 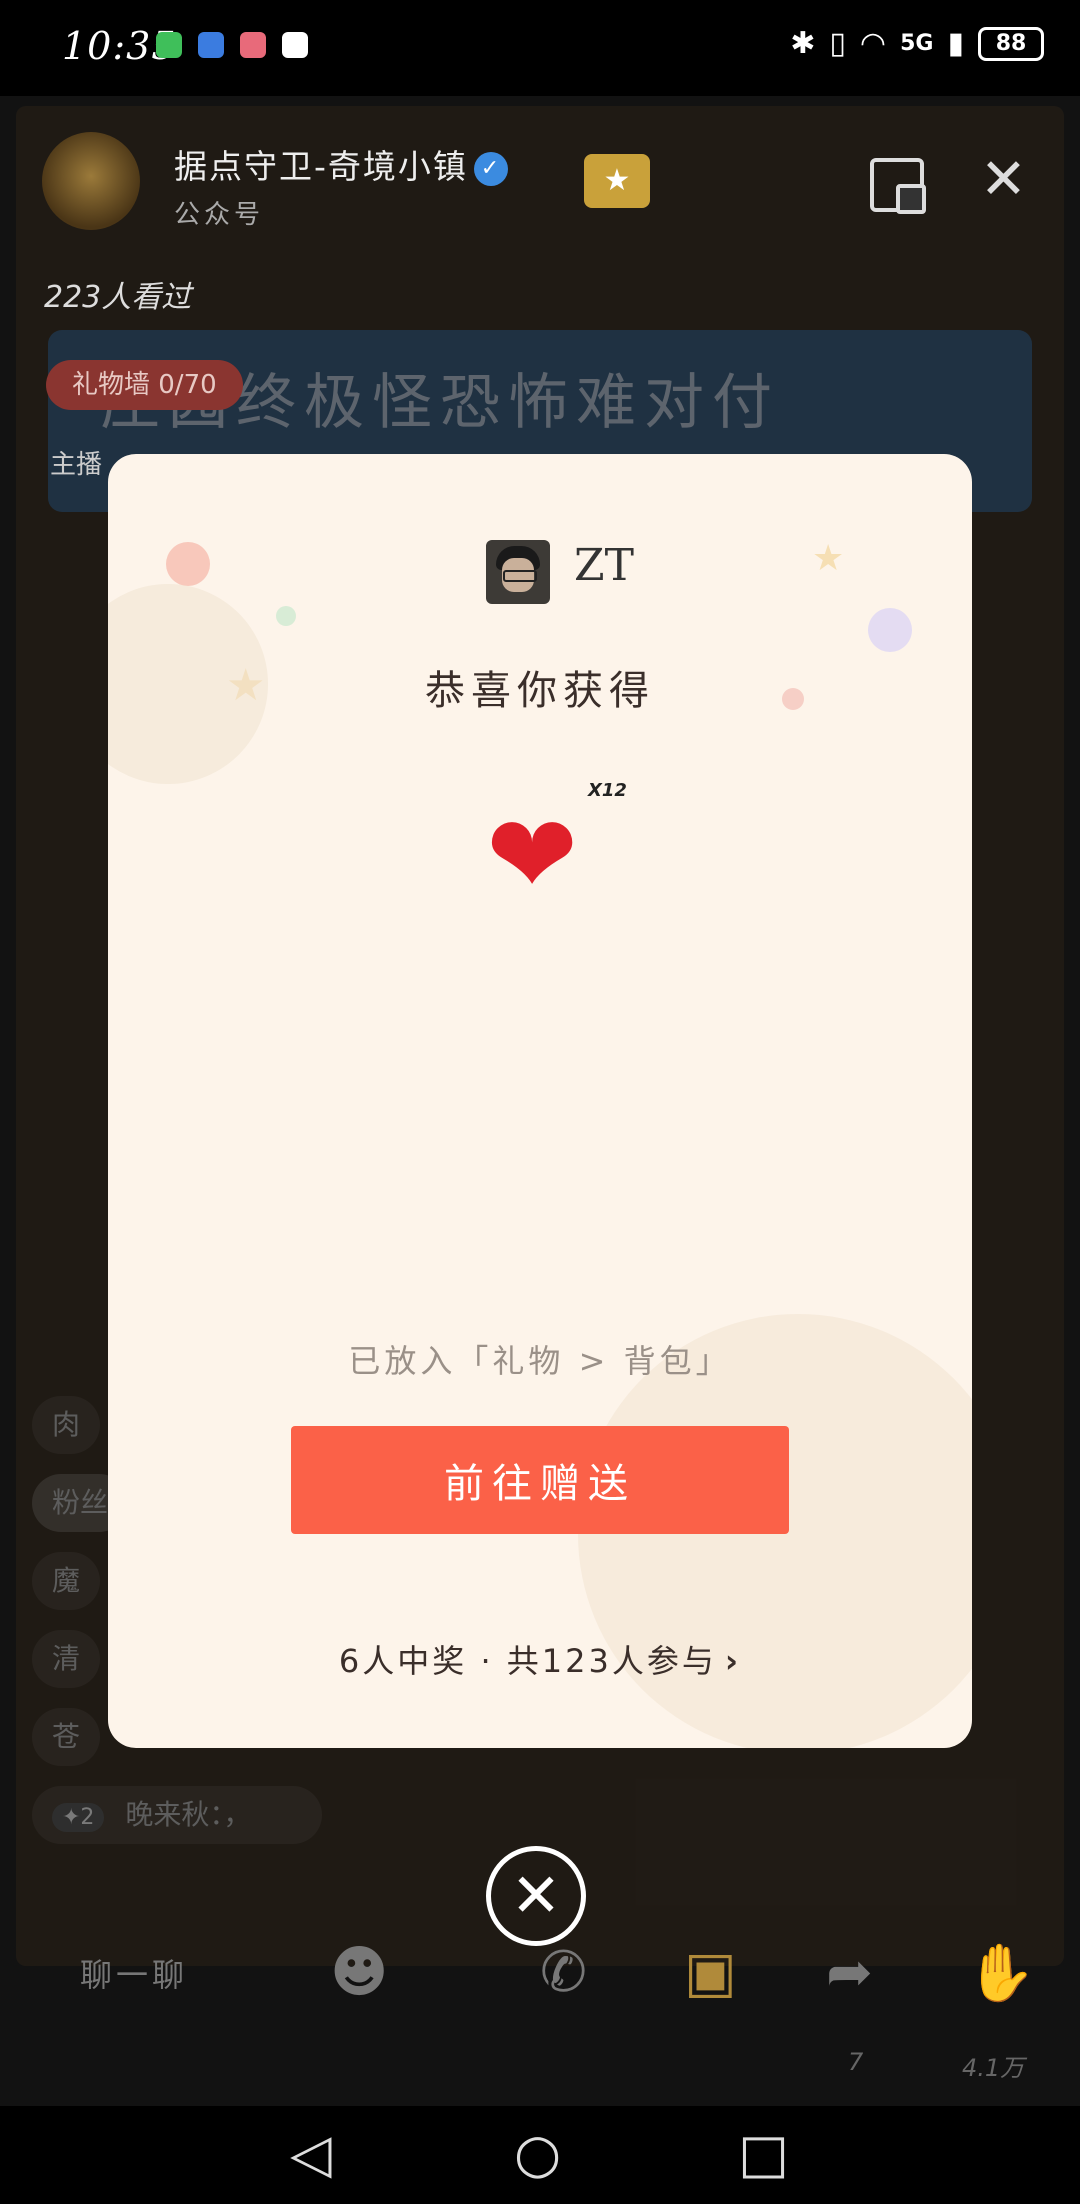 What do you see at coordinates (540, 1484) in the screenshot?
I see `go-send-button-label: 前往赠送` at bounding box center [540, 1484].